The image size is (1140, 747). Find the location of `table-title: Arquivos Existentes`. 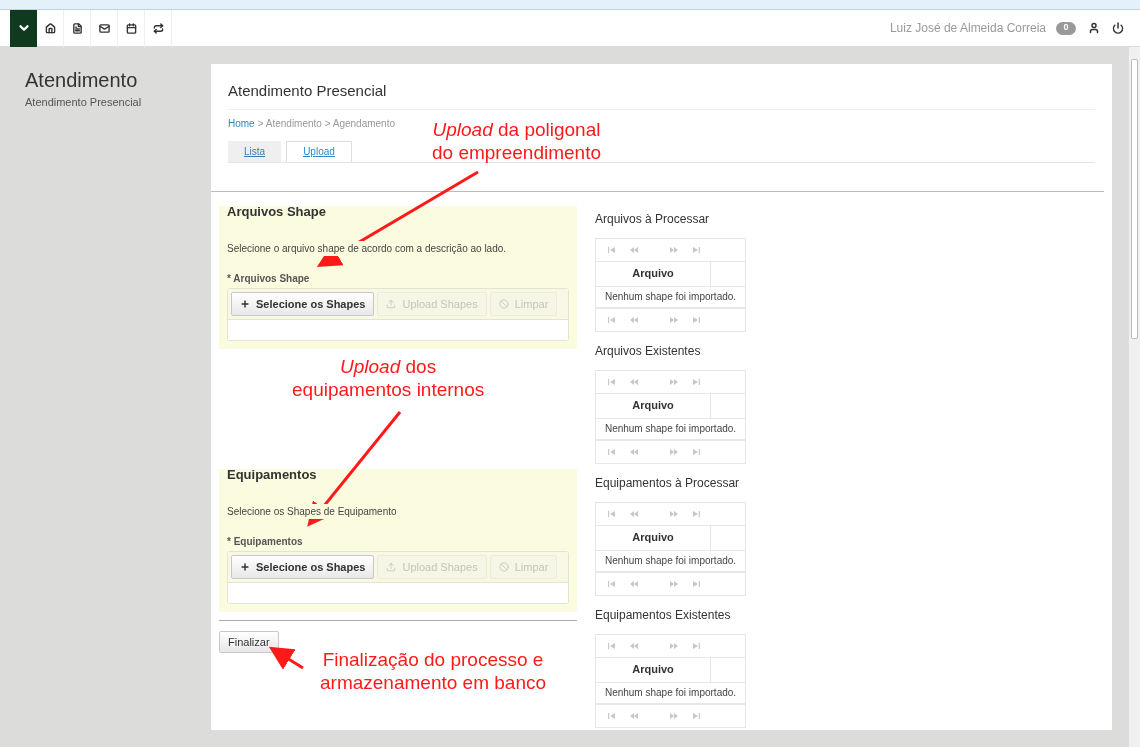

table-title: Arquivos Existentes is located at coordinates (648, 351).